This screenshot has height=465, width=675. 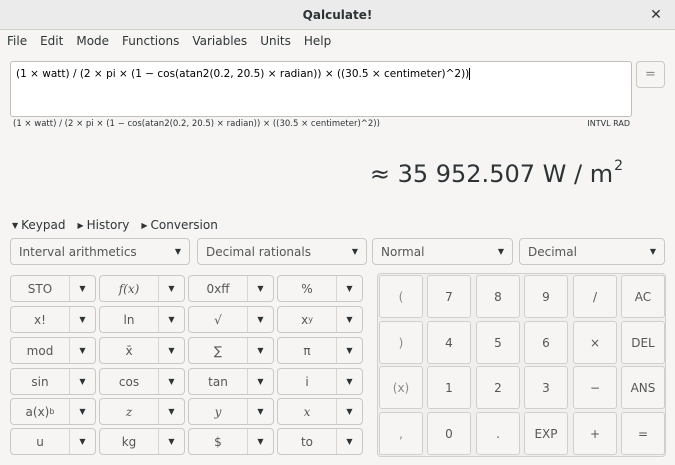 I want to click on ln-button: ln ▼, so click(x=142, y=319).